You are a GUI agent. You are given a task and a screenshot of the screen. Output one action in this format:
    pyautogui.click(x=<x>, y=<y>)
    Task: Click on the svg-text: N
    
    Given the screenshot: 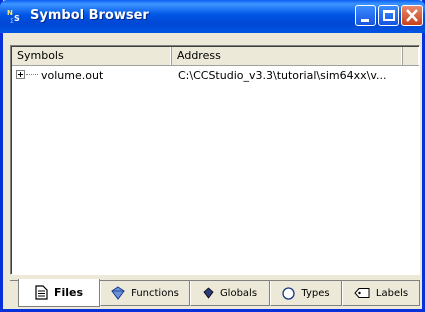 What is the action you would take?
    pyautogui.click(x=10, y=13)
    